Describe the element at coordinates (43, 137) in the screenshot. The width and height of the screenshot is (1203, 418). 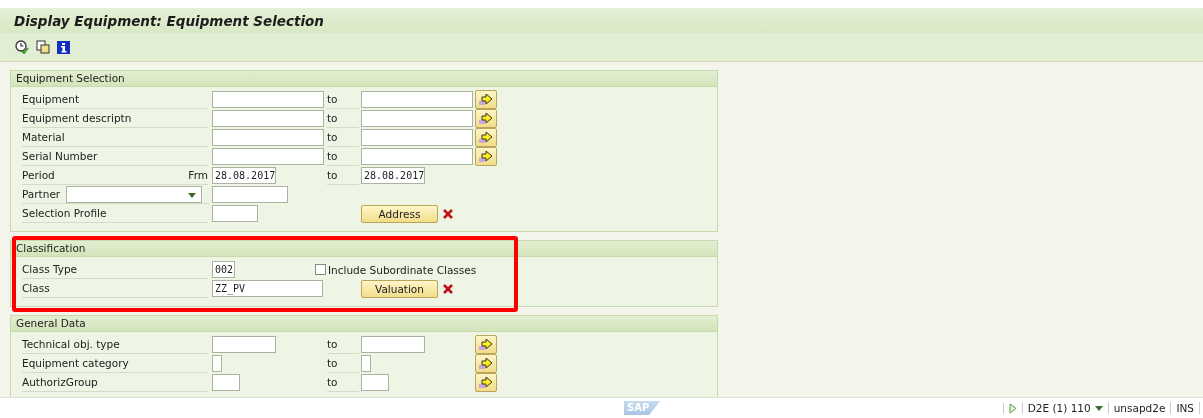
I see `field-label: Material` at that location.